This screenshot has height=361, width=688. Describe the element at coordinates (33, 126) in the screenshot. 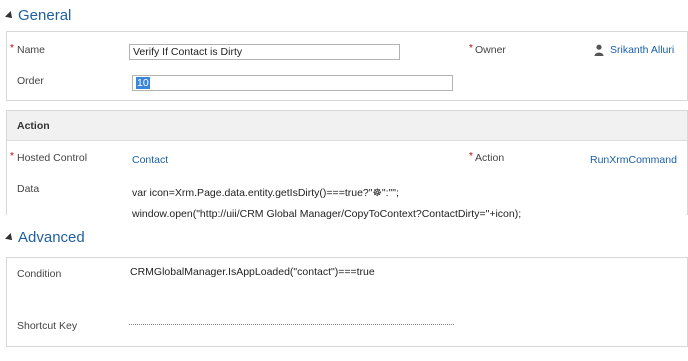

I see `action-section-title: Action` at that location.